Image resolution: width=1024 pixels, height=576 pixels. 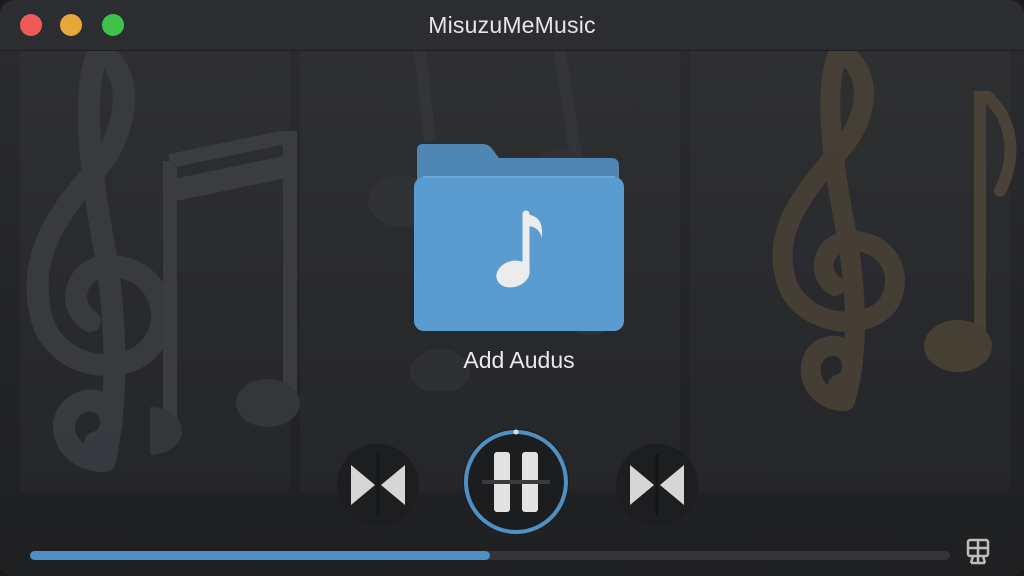 I want to click on playback-progress-bar, so click(x=490, y=555).